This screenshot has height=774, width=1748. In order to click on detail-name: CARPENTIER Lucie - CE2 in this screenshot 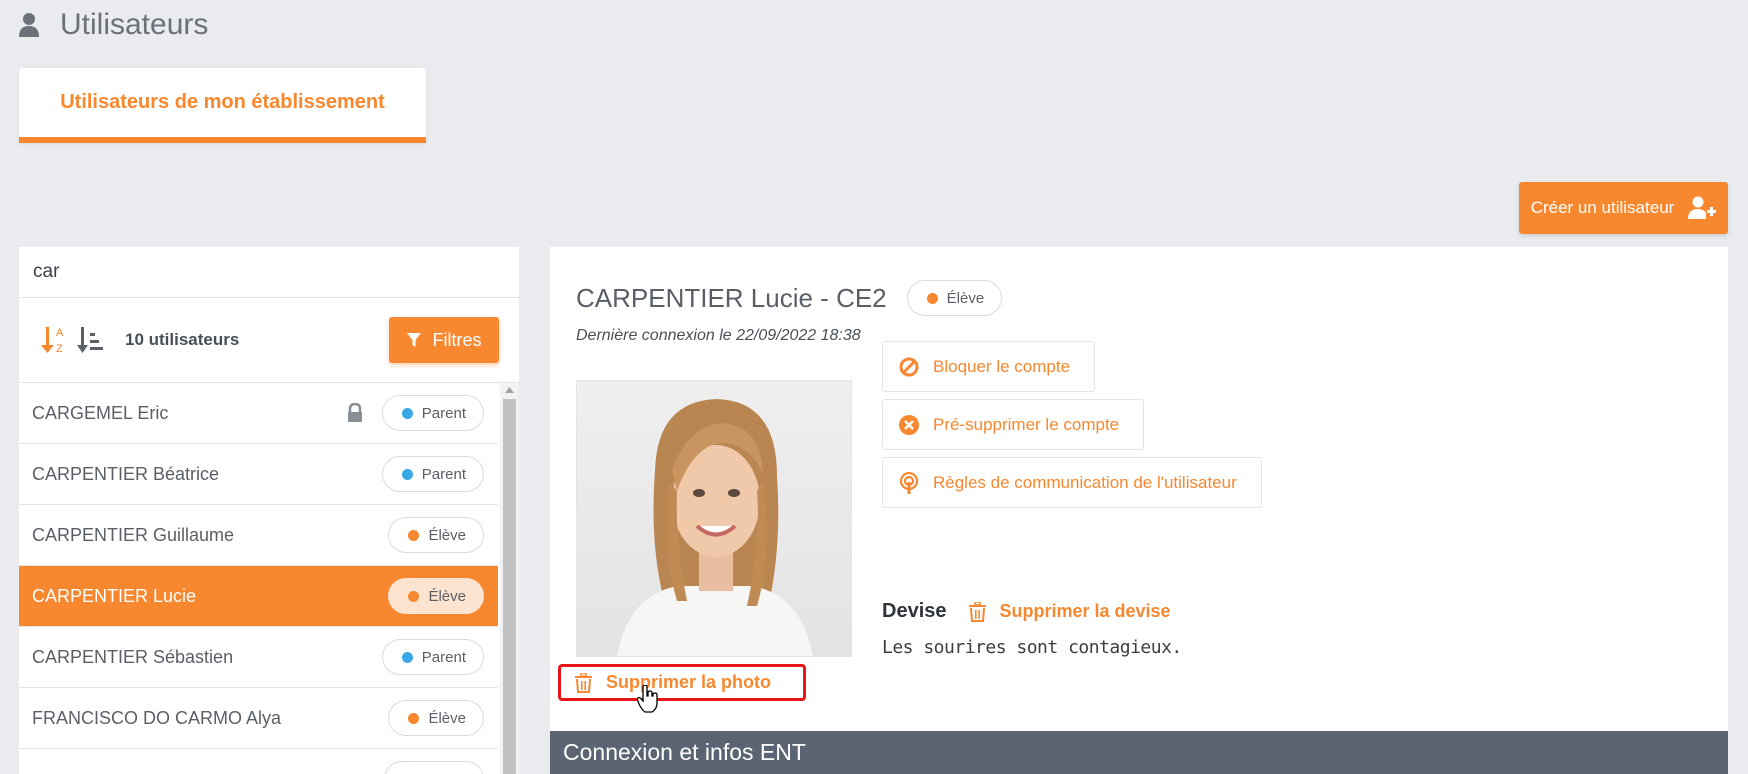, I will do `click(731, 297)`.